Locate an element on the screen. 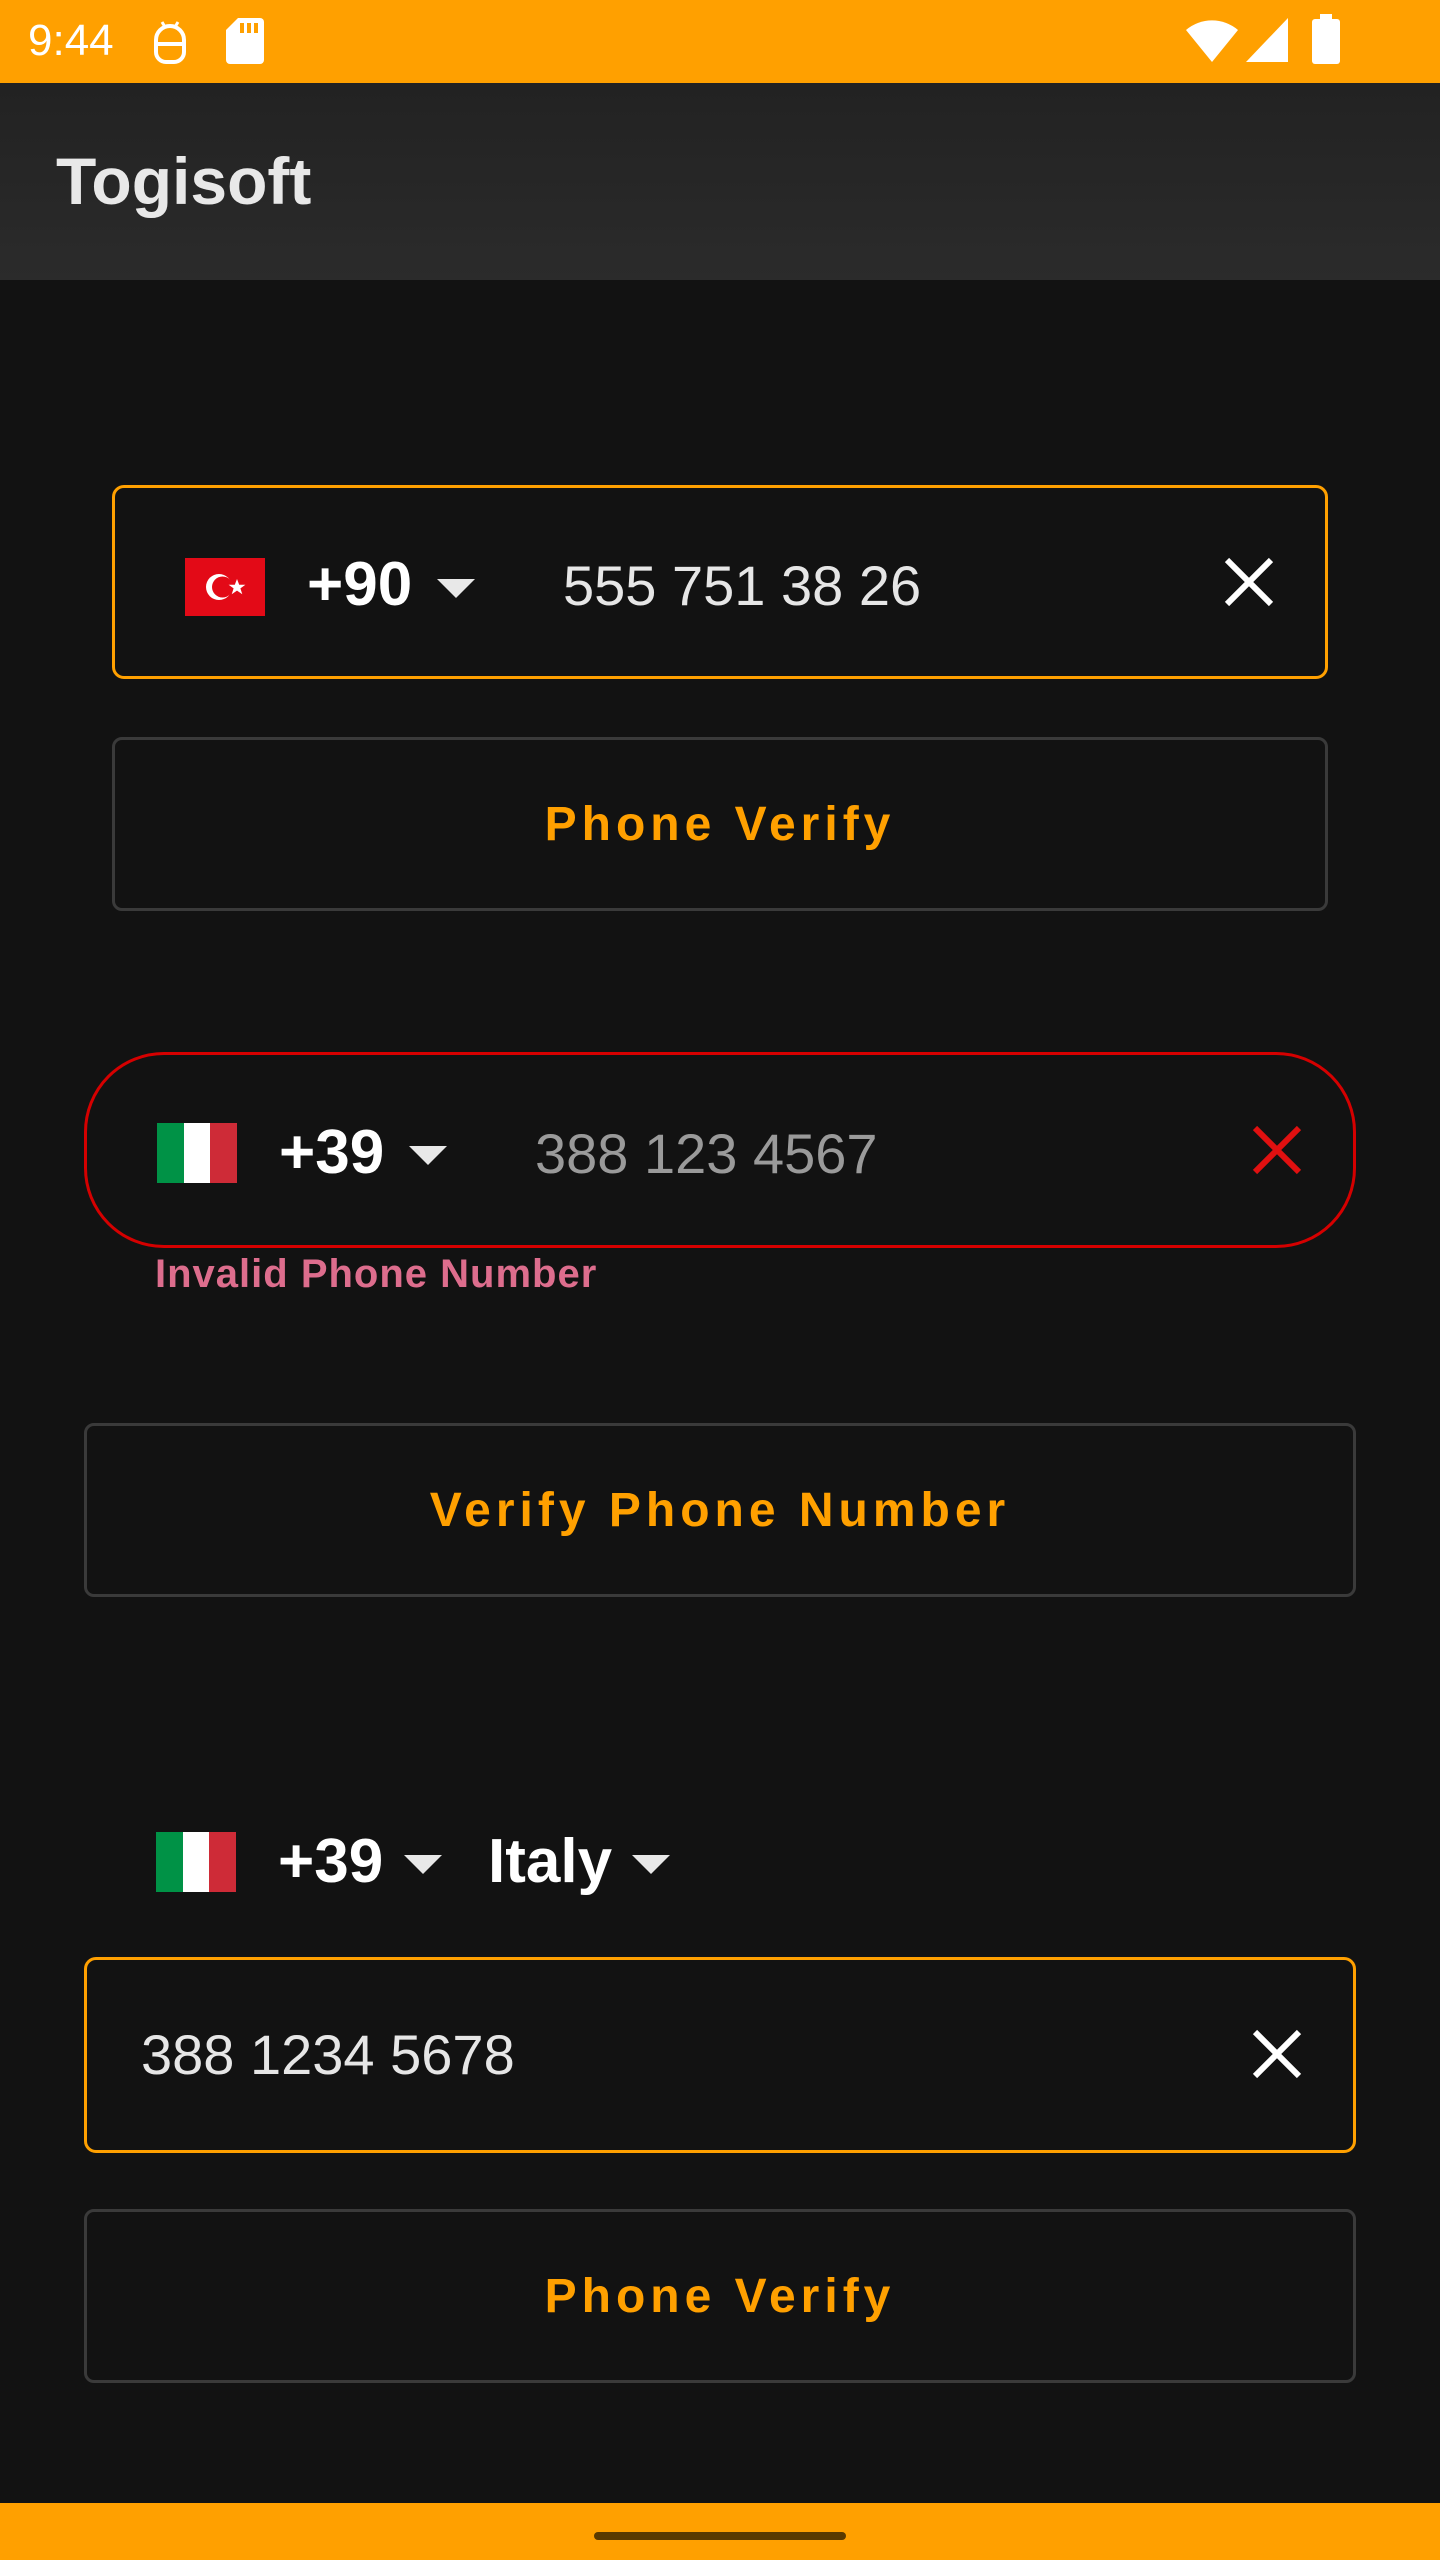  phone-input-field-italy-error: +39 388 123 4567 is located at coordinates (720, 1150).